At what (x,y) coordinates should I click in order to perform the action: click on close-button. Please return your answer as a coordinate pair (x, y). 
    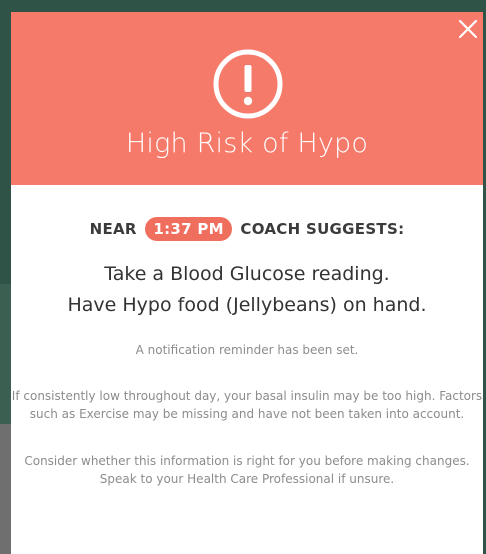
    Looking at the image, I should click on (468, 29).